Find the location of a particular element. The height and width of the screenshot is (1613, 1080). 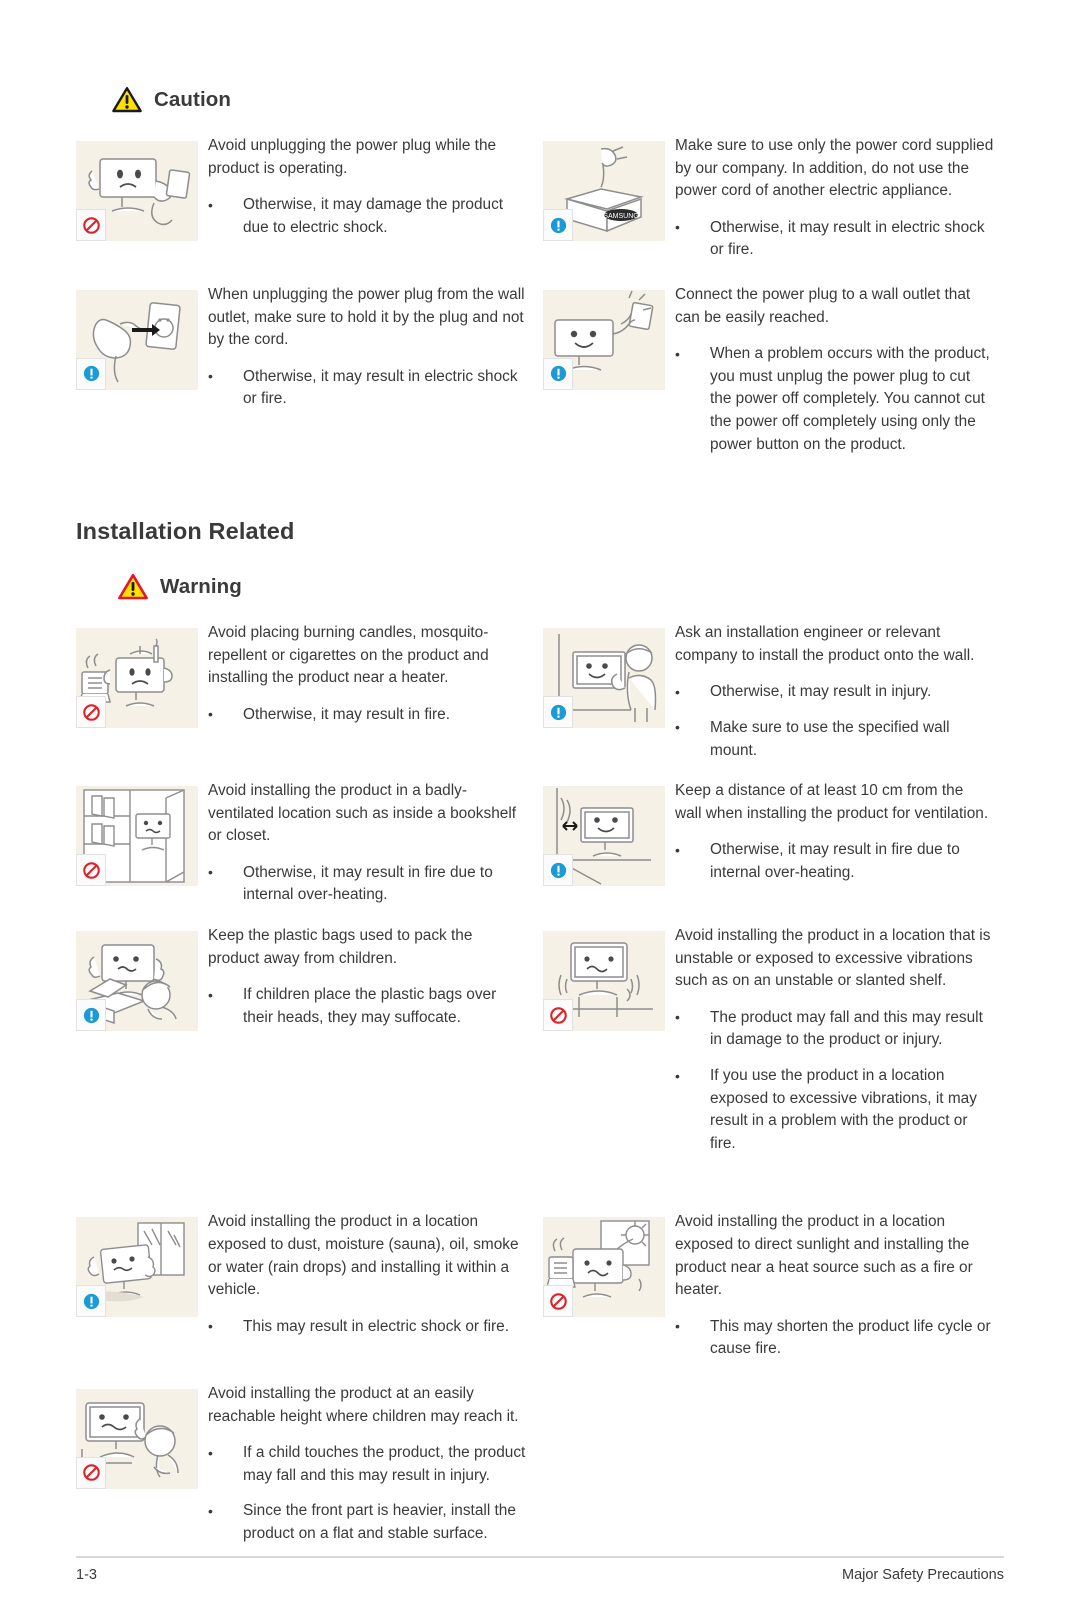

warning-label: Warning is located at coordinates (201, 586).